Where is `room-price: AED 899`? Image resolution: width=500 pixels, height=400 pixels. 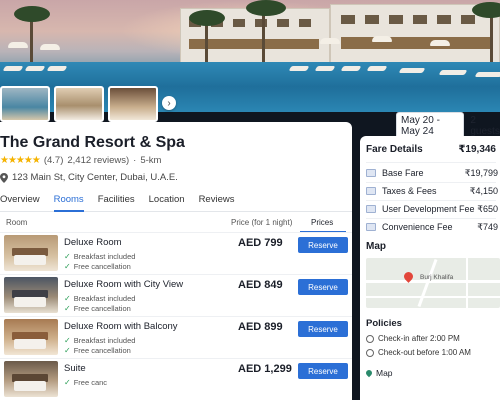
room-price: AED 899 is located at coordinates (260, 327).